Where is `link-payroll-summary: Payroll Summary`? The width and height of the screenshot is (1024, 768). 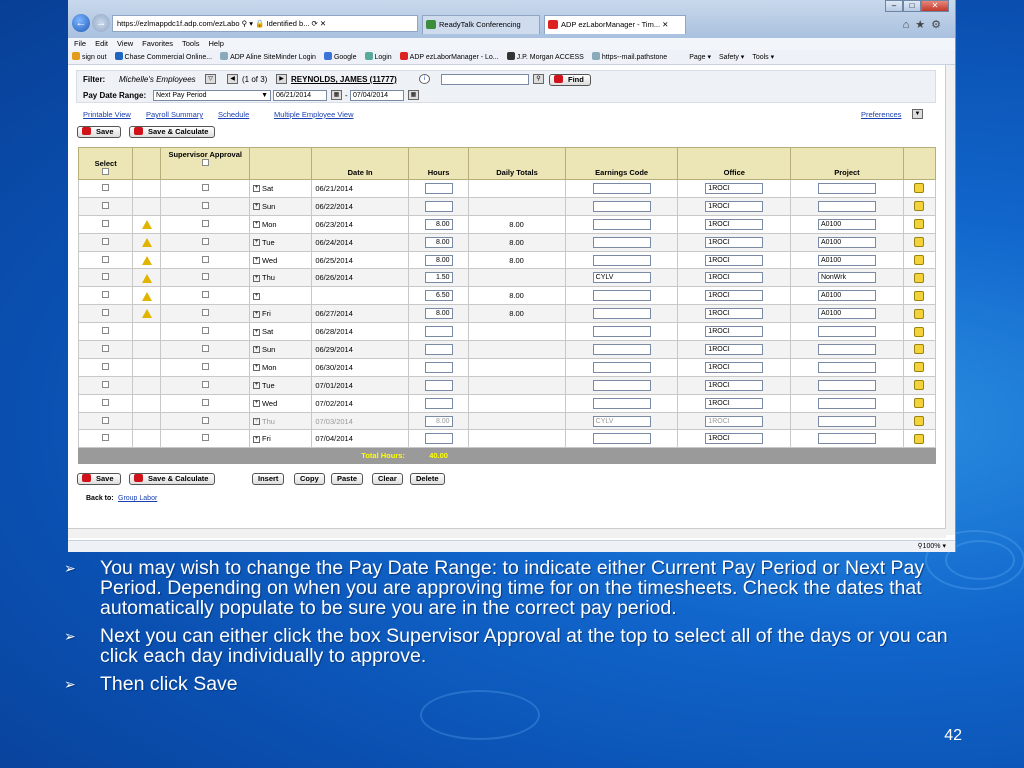 link-payroll-summary: Payroll Summary is located at coordinates (174, 114).